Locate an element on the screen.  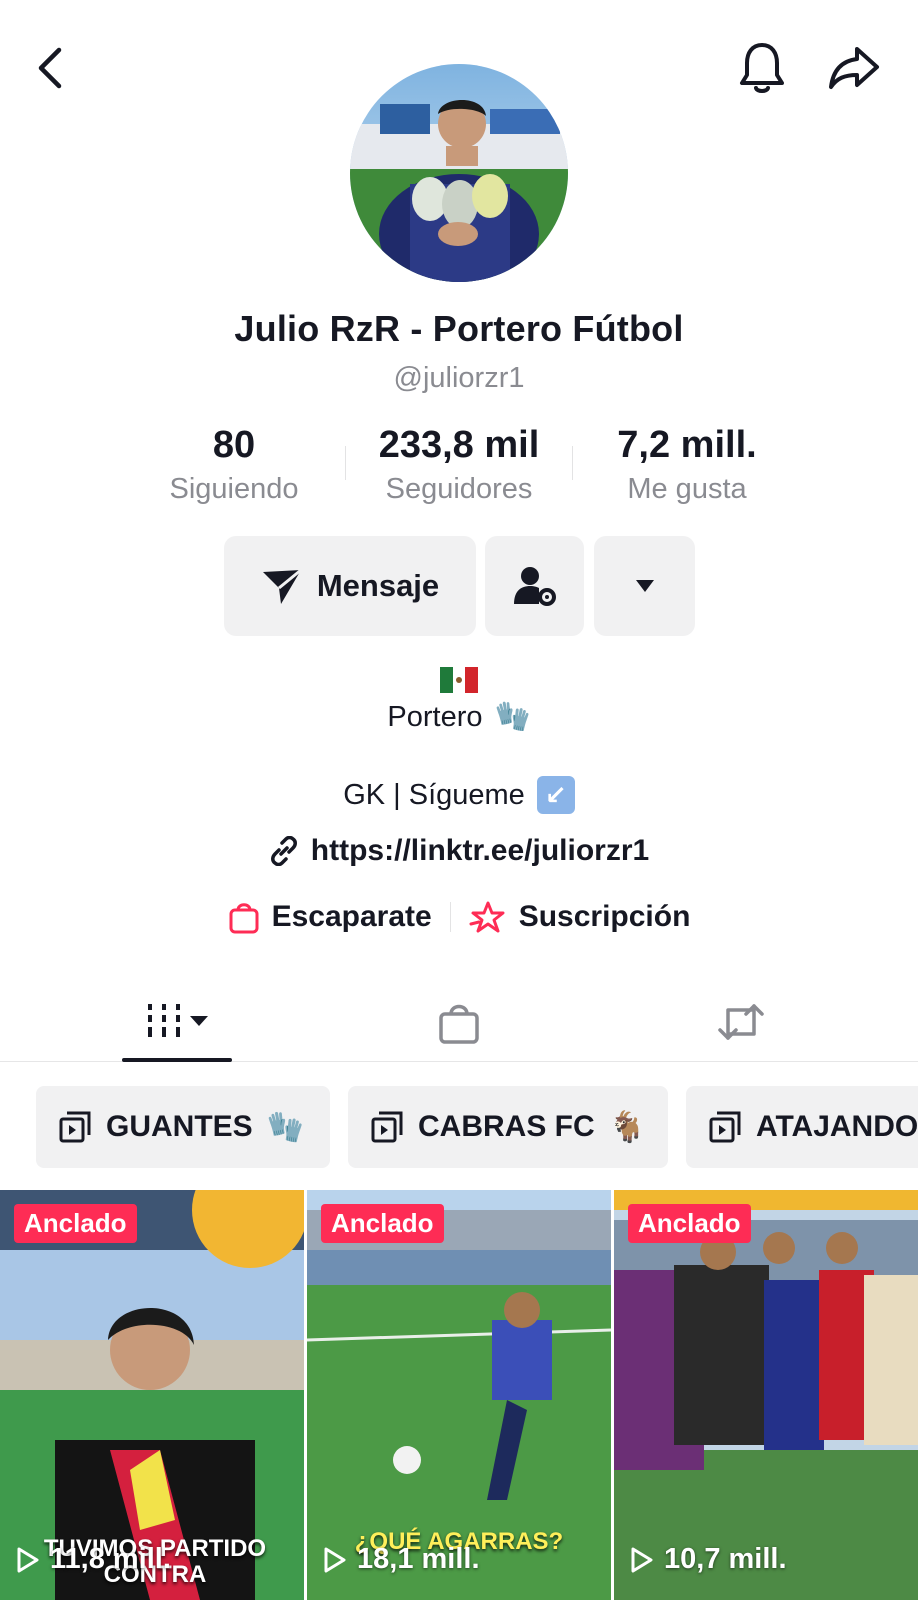
bio-link: https://linktr.ee/juliorzr1 is located at coordinates (459, 851).